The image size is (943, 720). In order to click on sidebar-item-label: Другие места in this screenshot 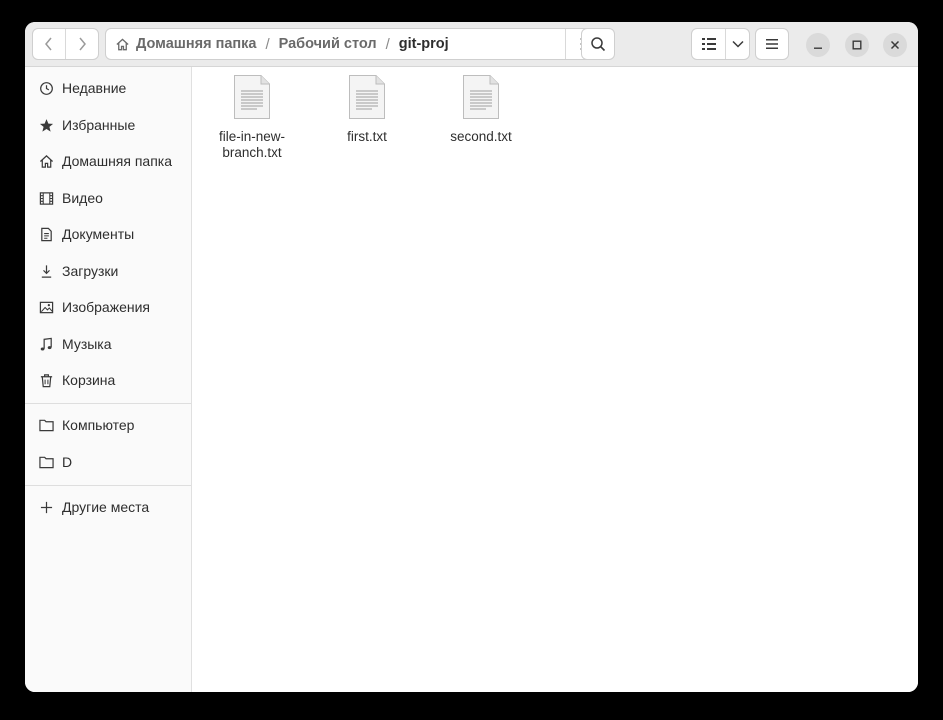, I will do `click(106, 507)`.